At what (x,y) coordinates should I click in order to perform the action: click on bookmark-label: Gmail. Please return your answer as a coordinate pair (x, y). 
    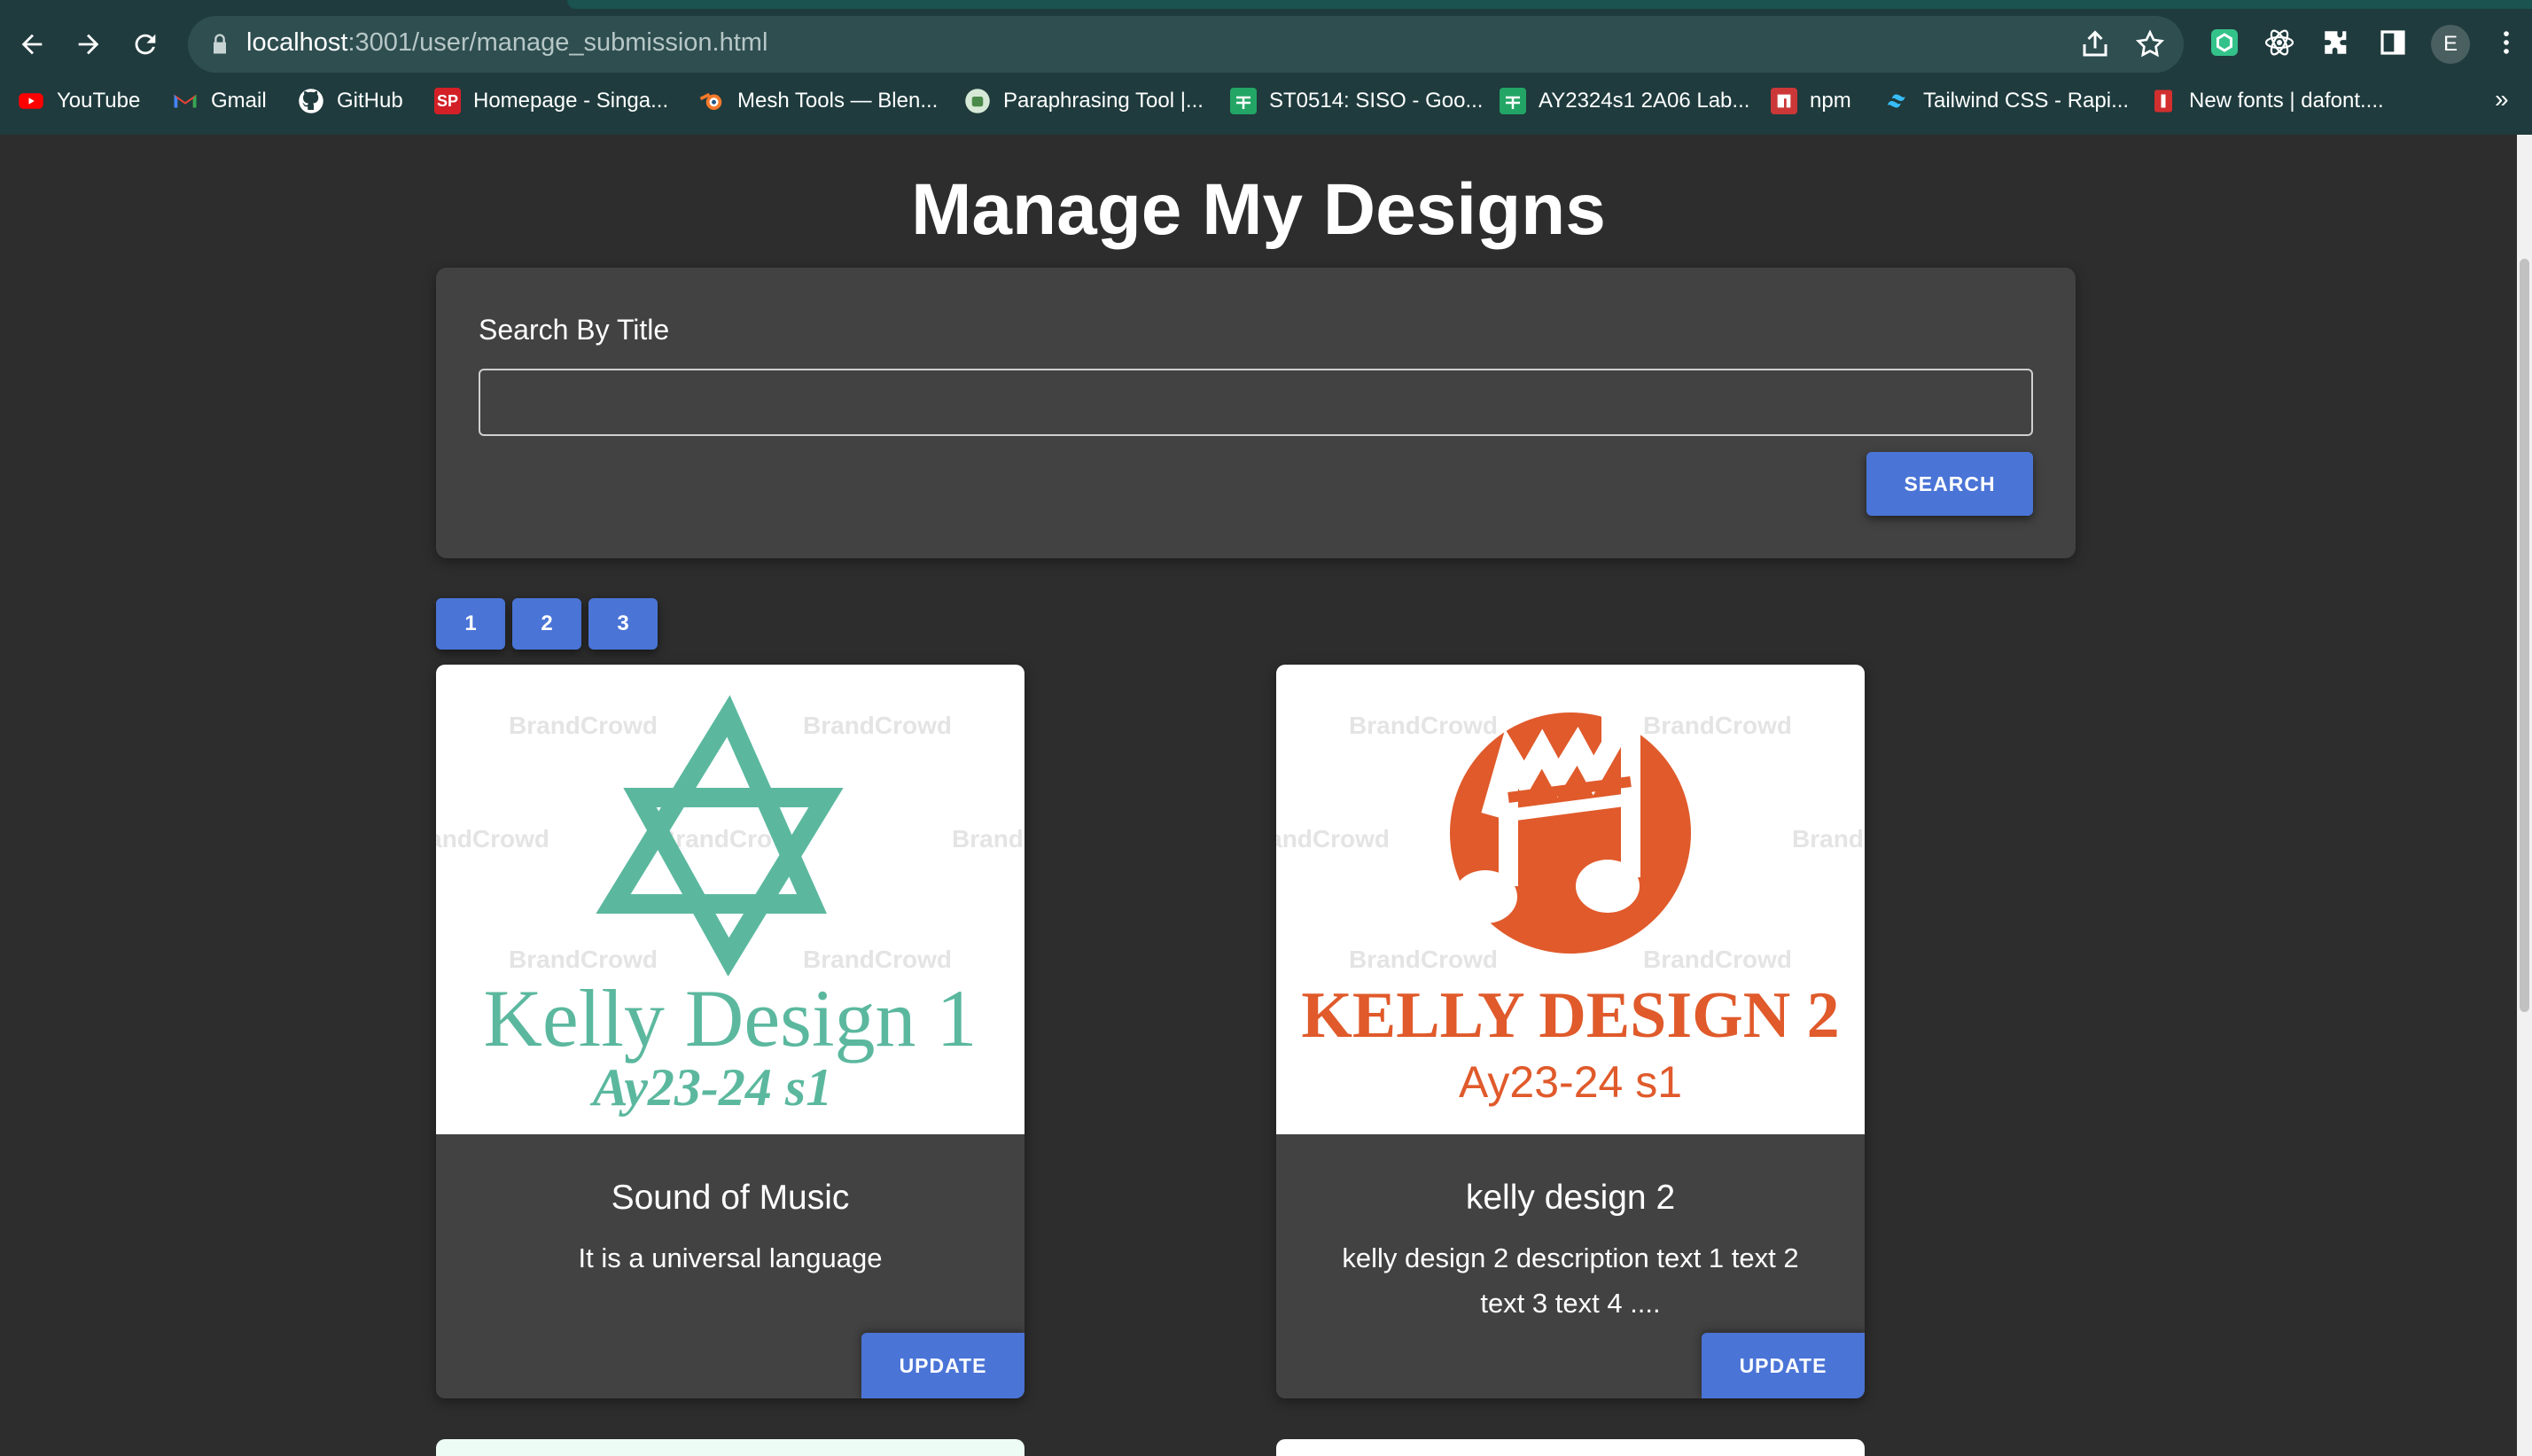
    Looking at the image, I should click on (239, 101).